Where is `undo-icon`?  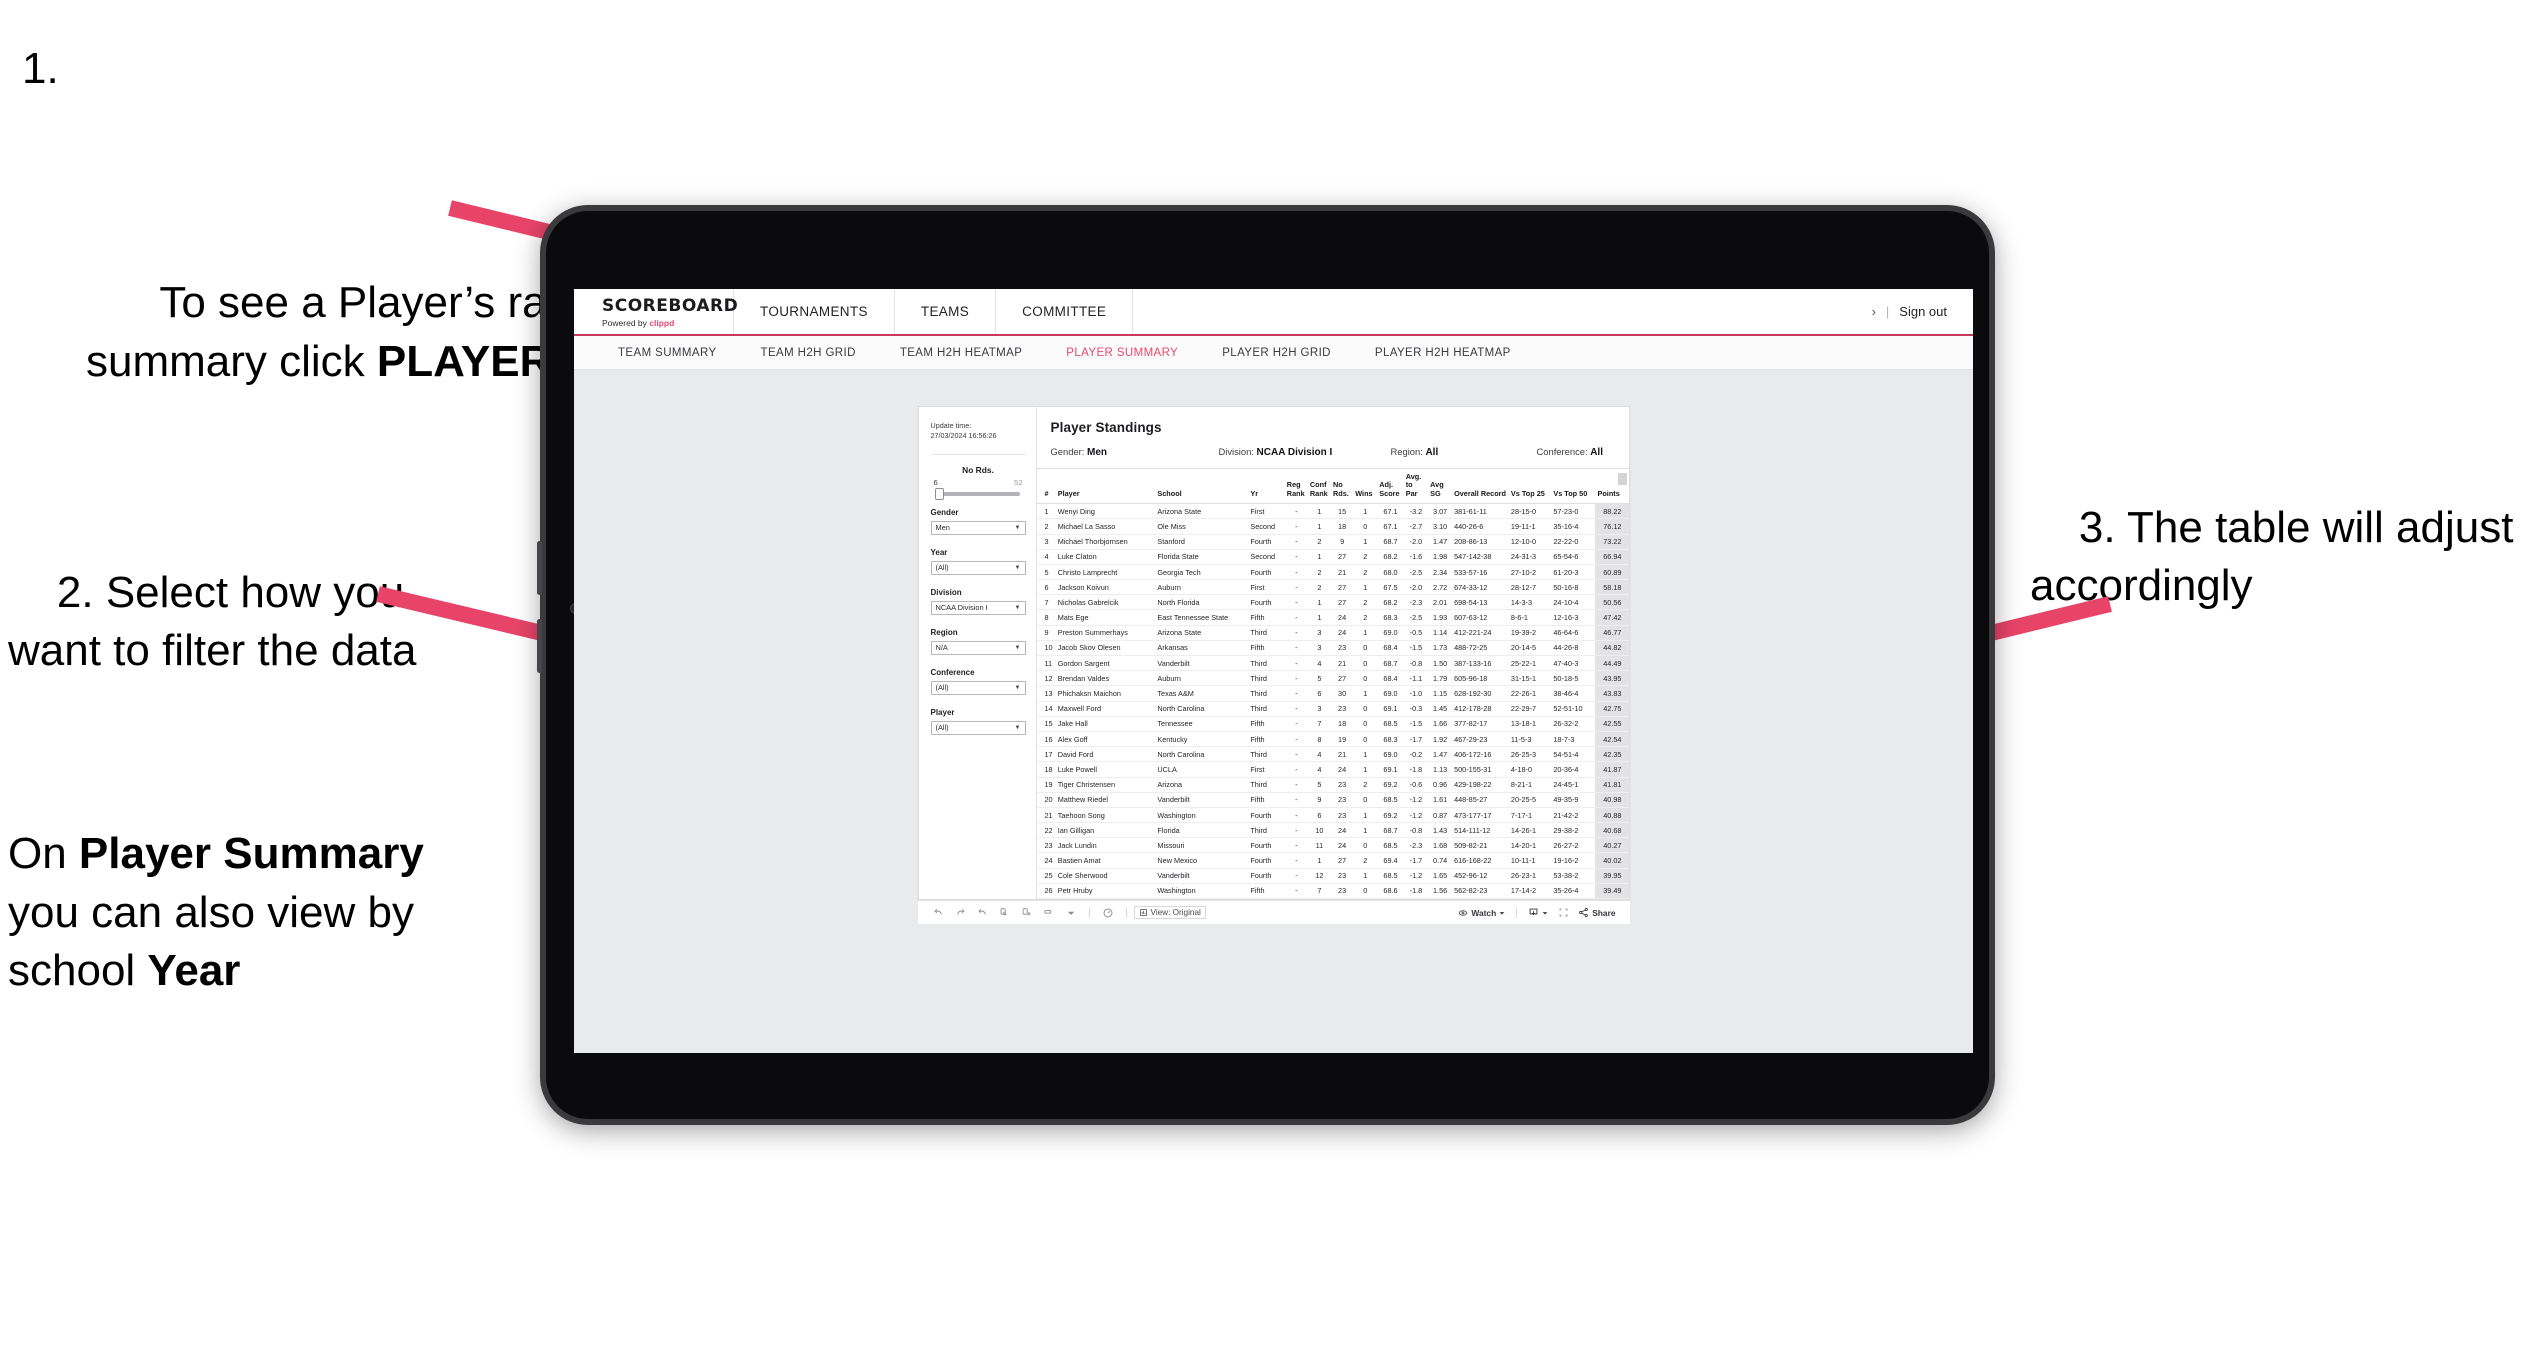 undo-icon is located at coordinates (939, 913).